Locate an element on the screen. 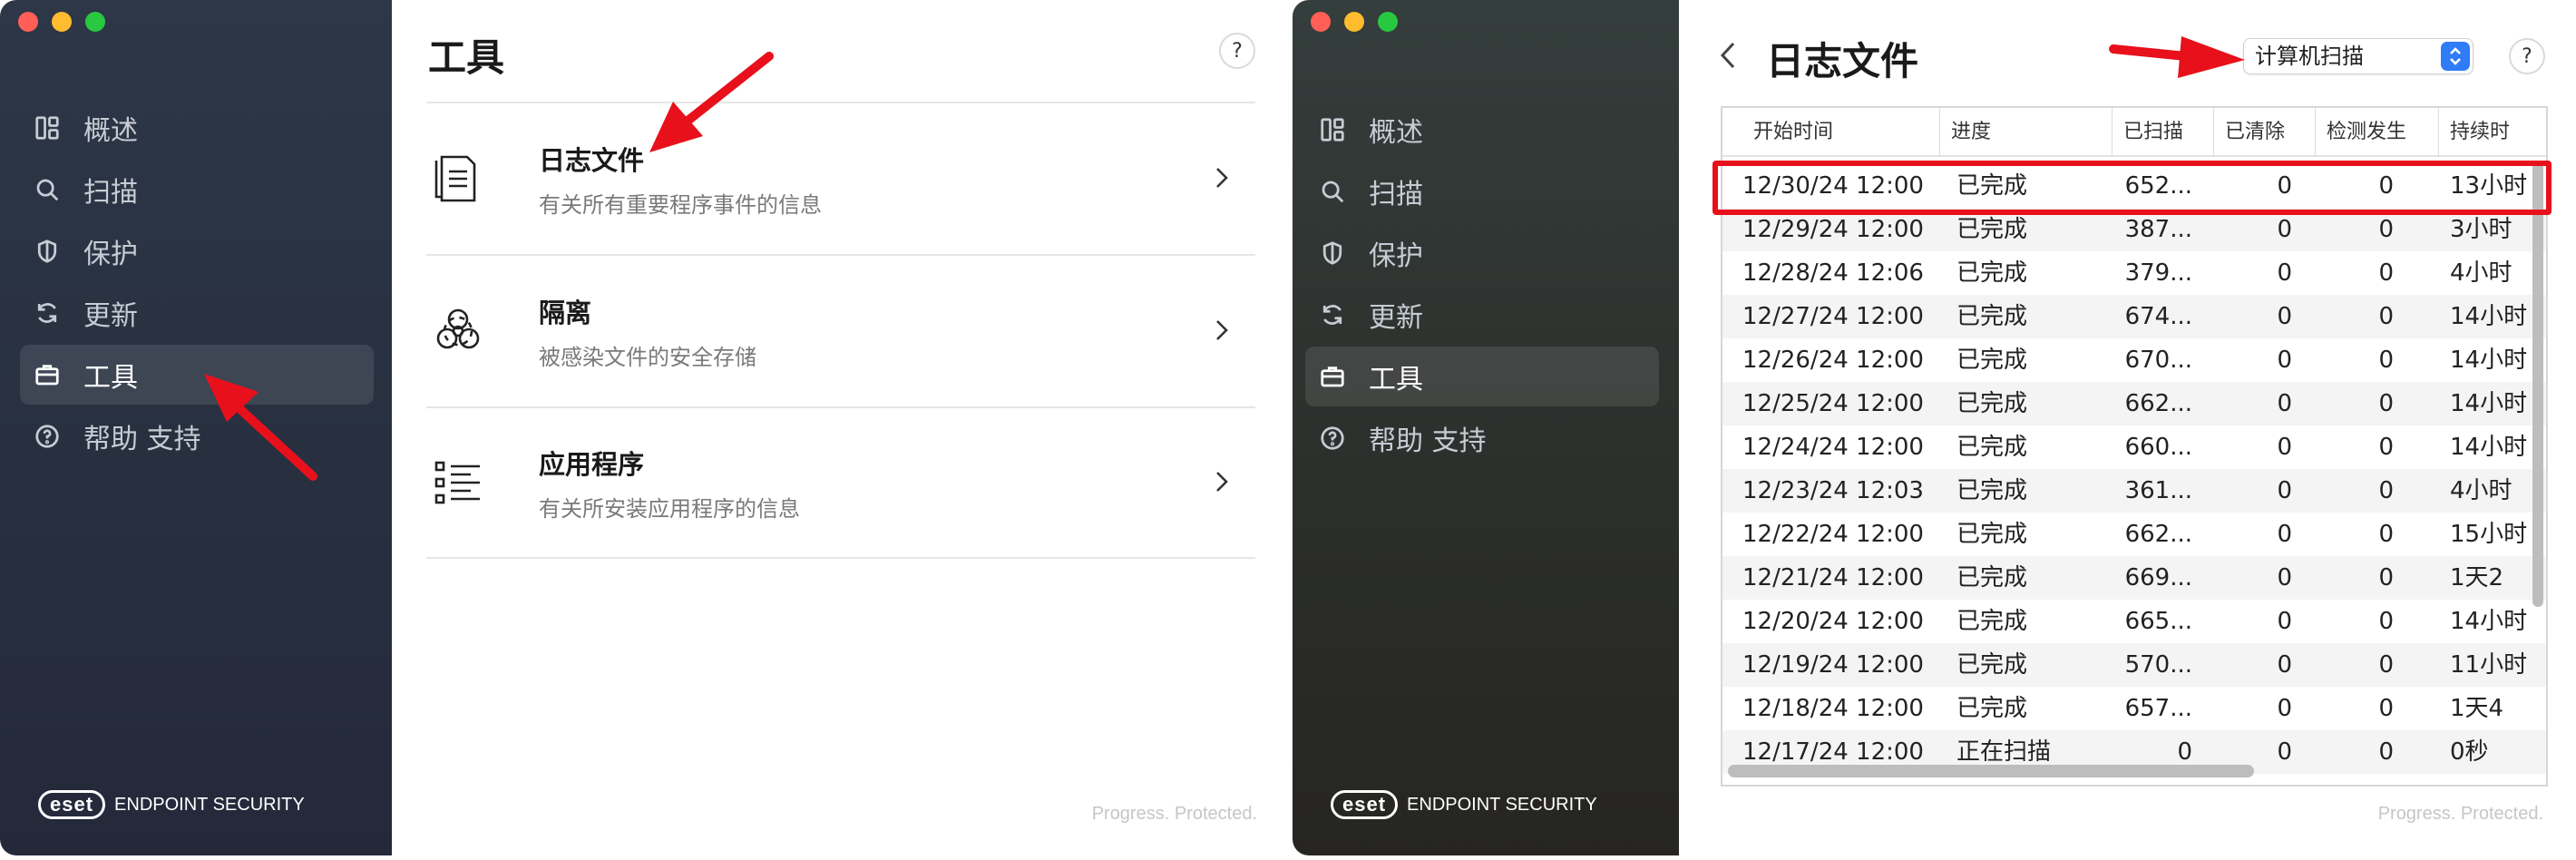  table-row: 12/30/24 12:00 已完成 652... 0 0 13小时 is located at coordinates (2134, 186).